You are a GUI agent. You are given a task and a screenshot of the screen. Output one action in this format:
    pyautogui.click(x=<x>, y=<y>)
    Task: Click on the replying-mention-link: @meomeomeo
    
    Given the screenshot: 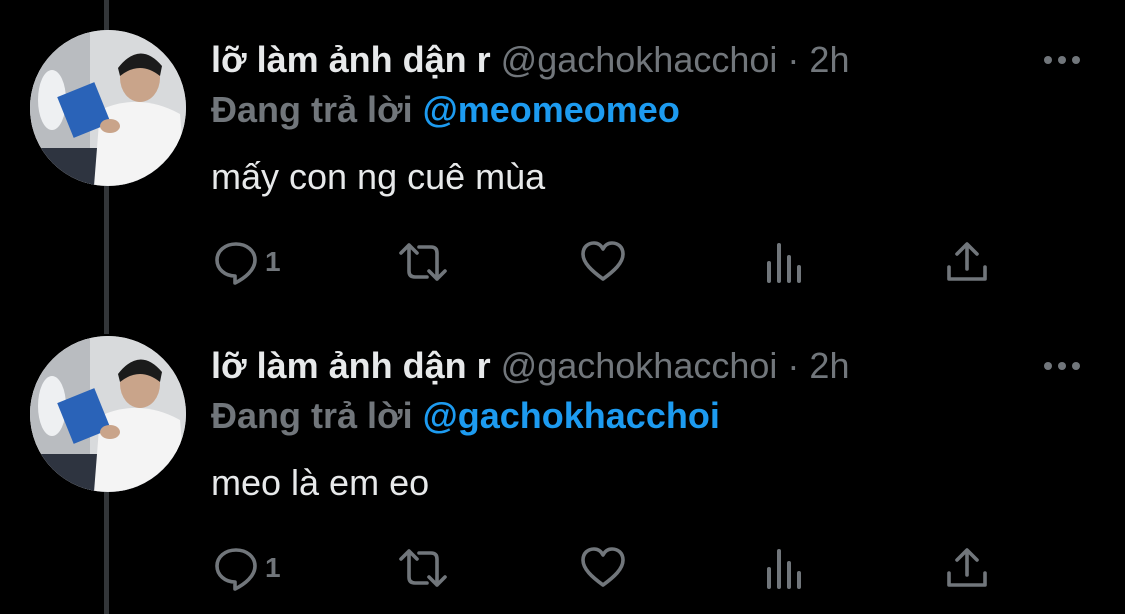 What is the action you would take?
    pyautogui.click(x=551, y=109)
    